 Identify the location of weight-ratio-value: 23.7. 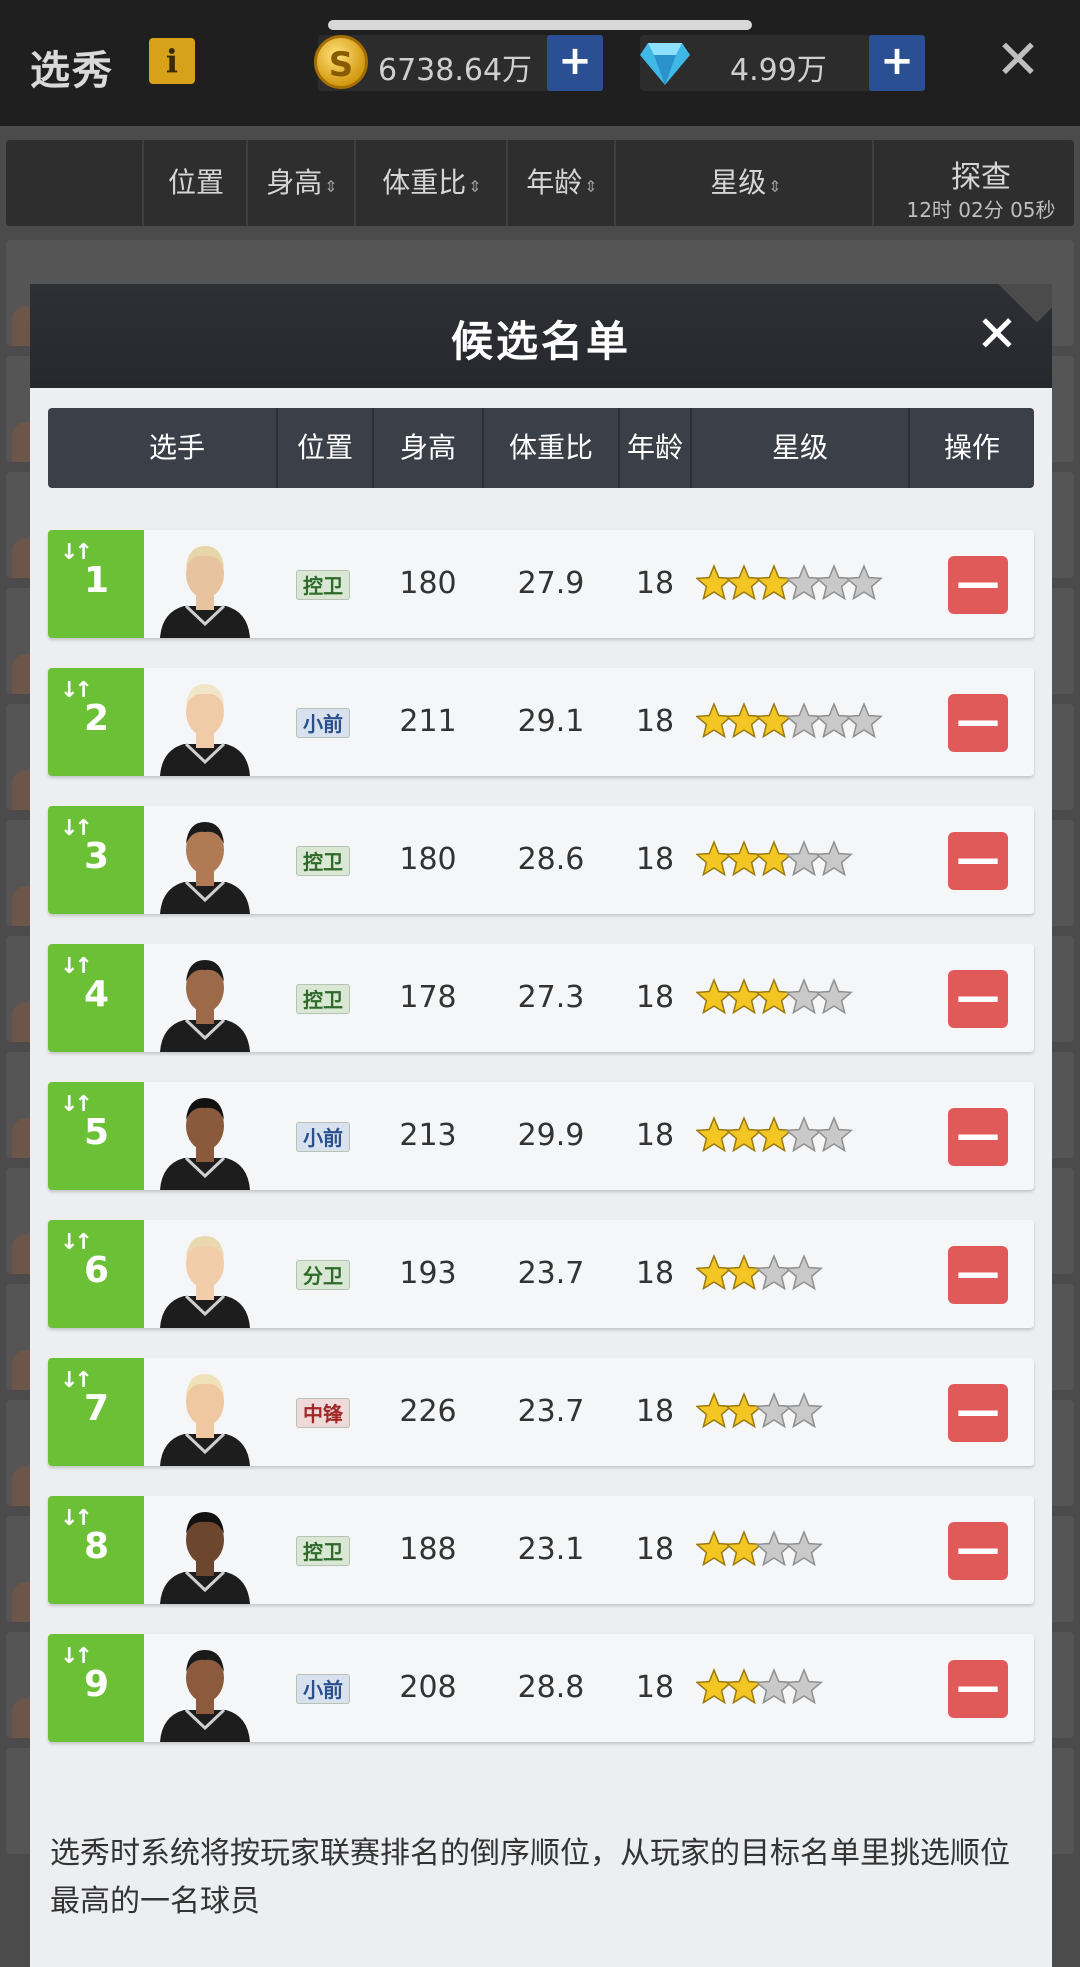
(551, 1411).